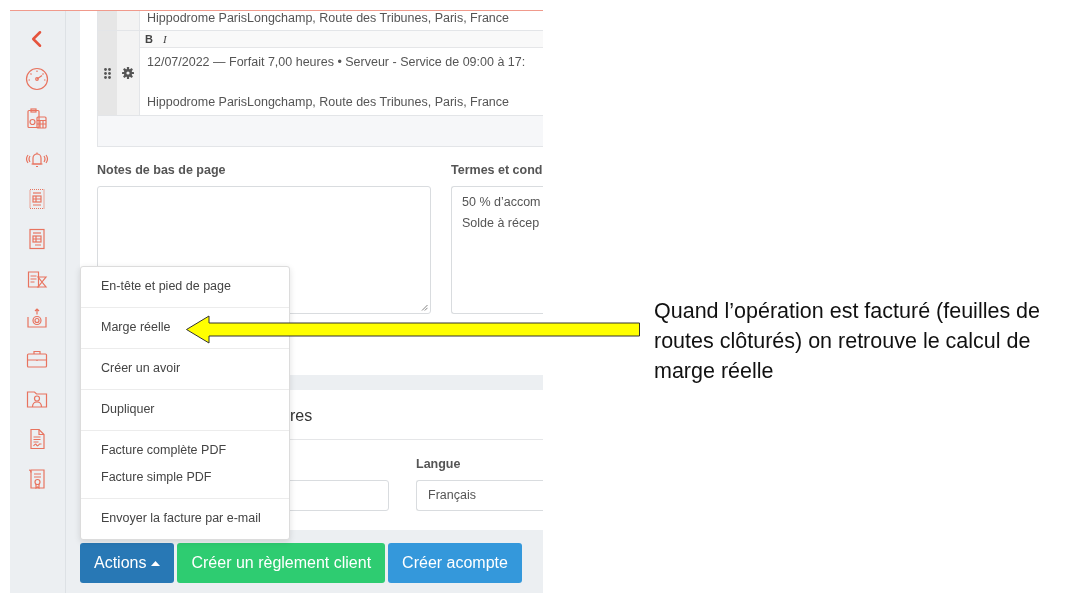 The image size is (1088, 607). What do you see at coordinates (336, 62) in the screenshot?
I see `description-line: 12/07/2022 — Forfait 7,00 heures • Serveur - Service de 09:00 à 17:` at bounding box center [336, 62].